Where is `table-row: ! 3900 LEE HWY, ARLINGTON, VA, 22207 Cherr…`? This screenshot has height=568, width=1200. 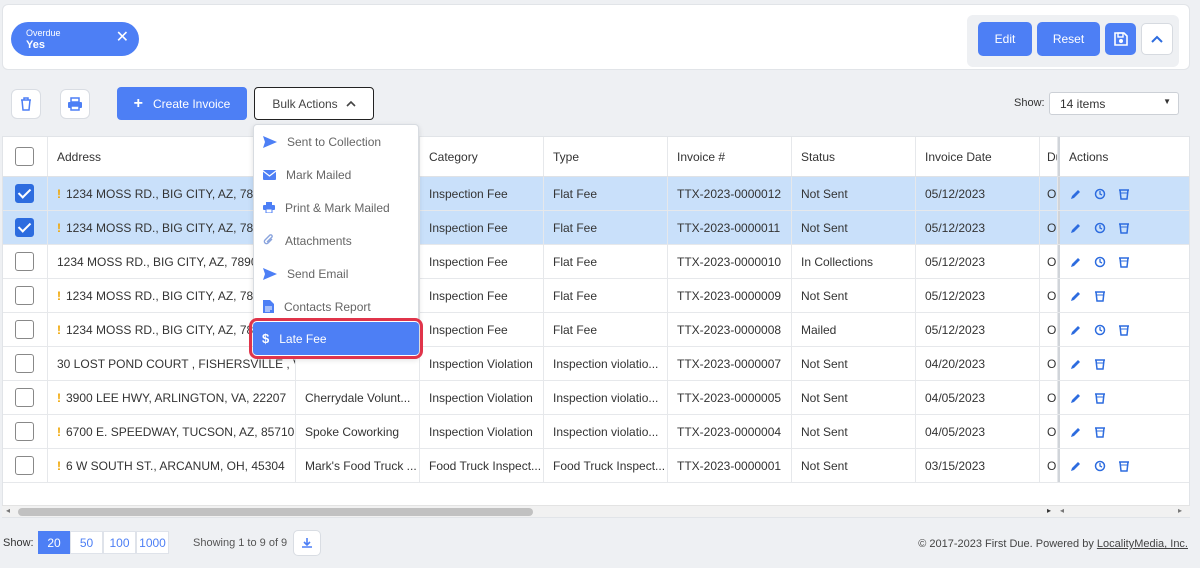 table-row: ! 3900 LEE HWY, ARLINGTON, VA, 22207 Cherr… is located at coordinates (596, 398).